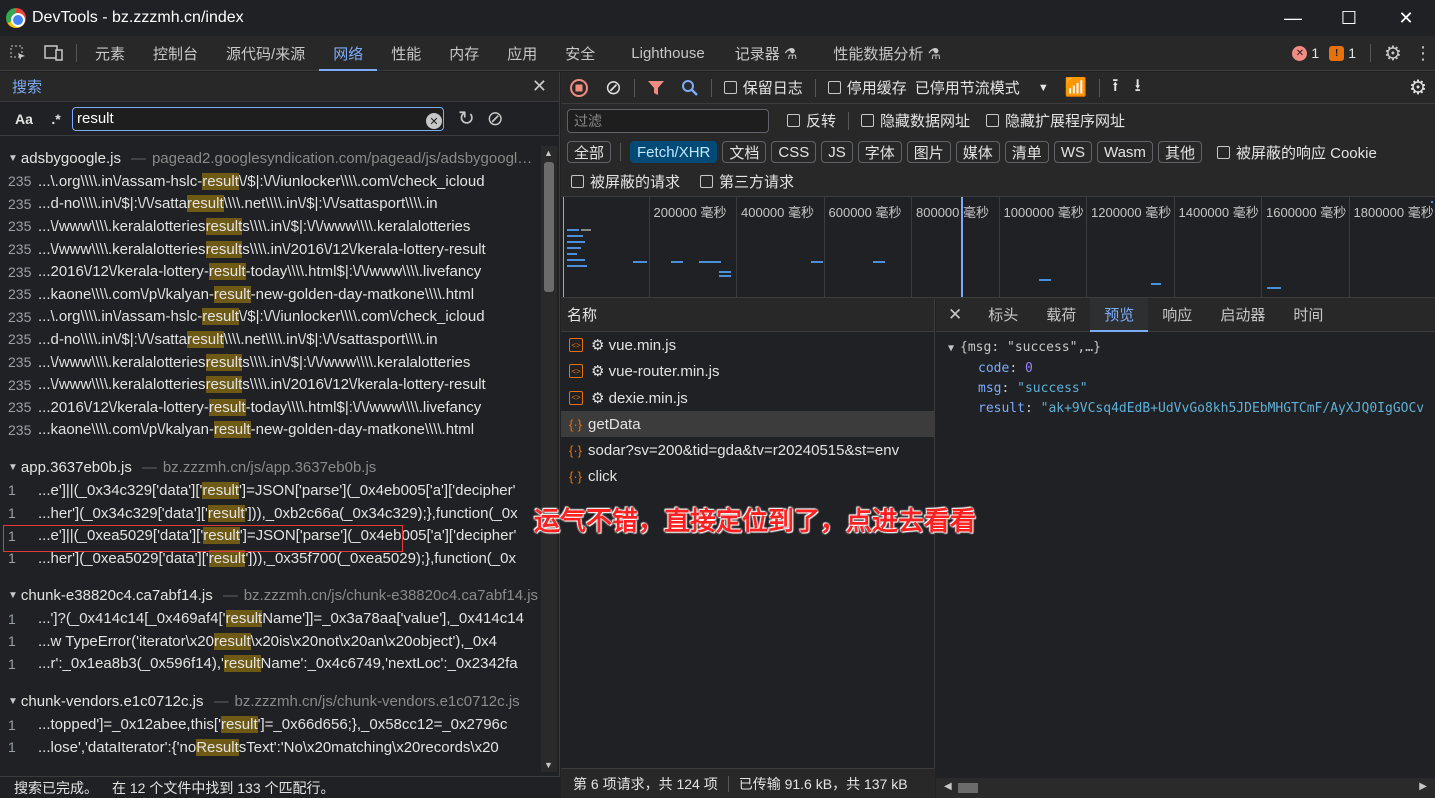 The width and height of the screenshot is (1435, 798). Describe the element at coordinates (1342, 53) in the screenshot. I see `warning-badge: ! 1` at that location.